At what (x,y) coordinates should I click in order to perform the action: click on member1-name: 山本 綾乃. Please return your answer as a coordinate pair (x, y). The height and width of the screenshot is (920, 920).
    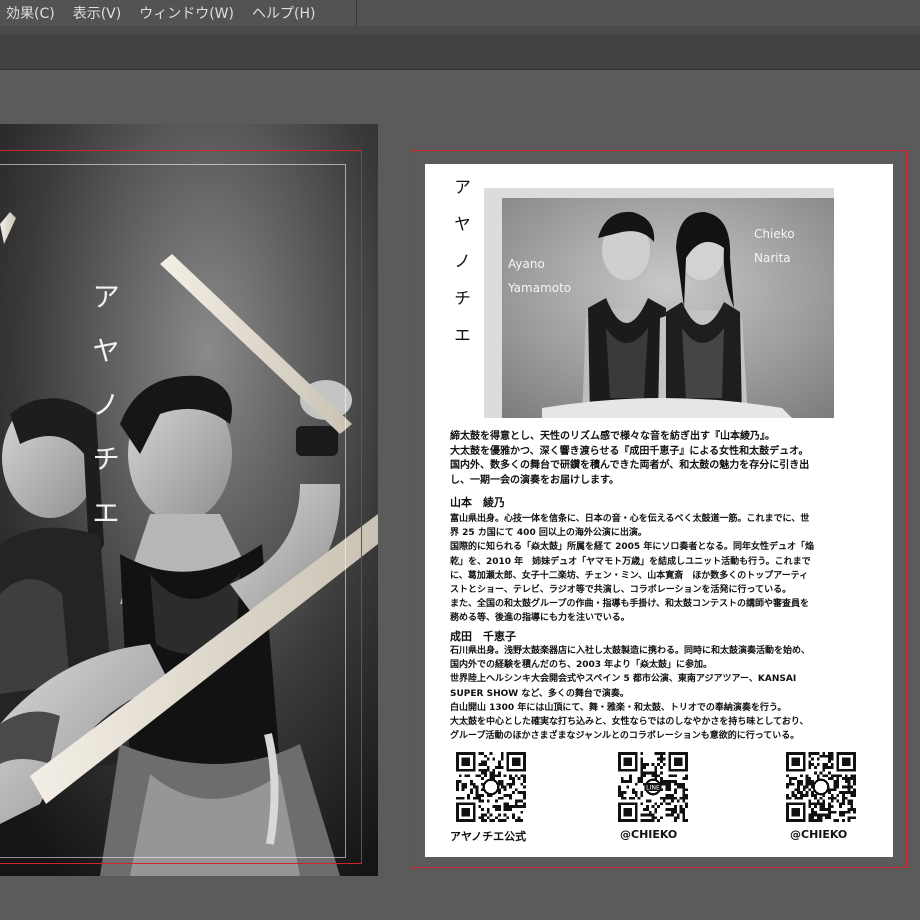
    Looking at the image, I should click on (477, 502).